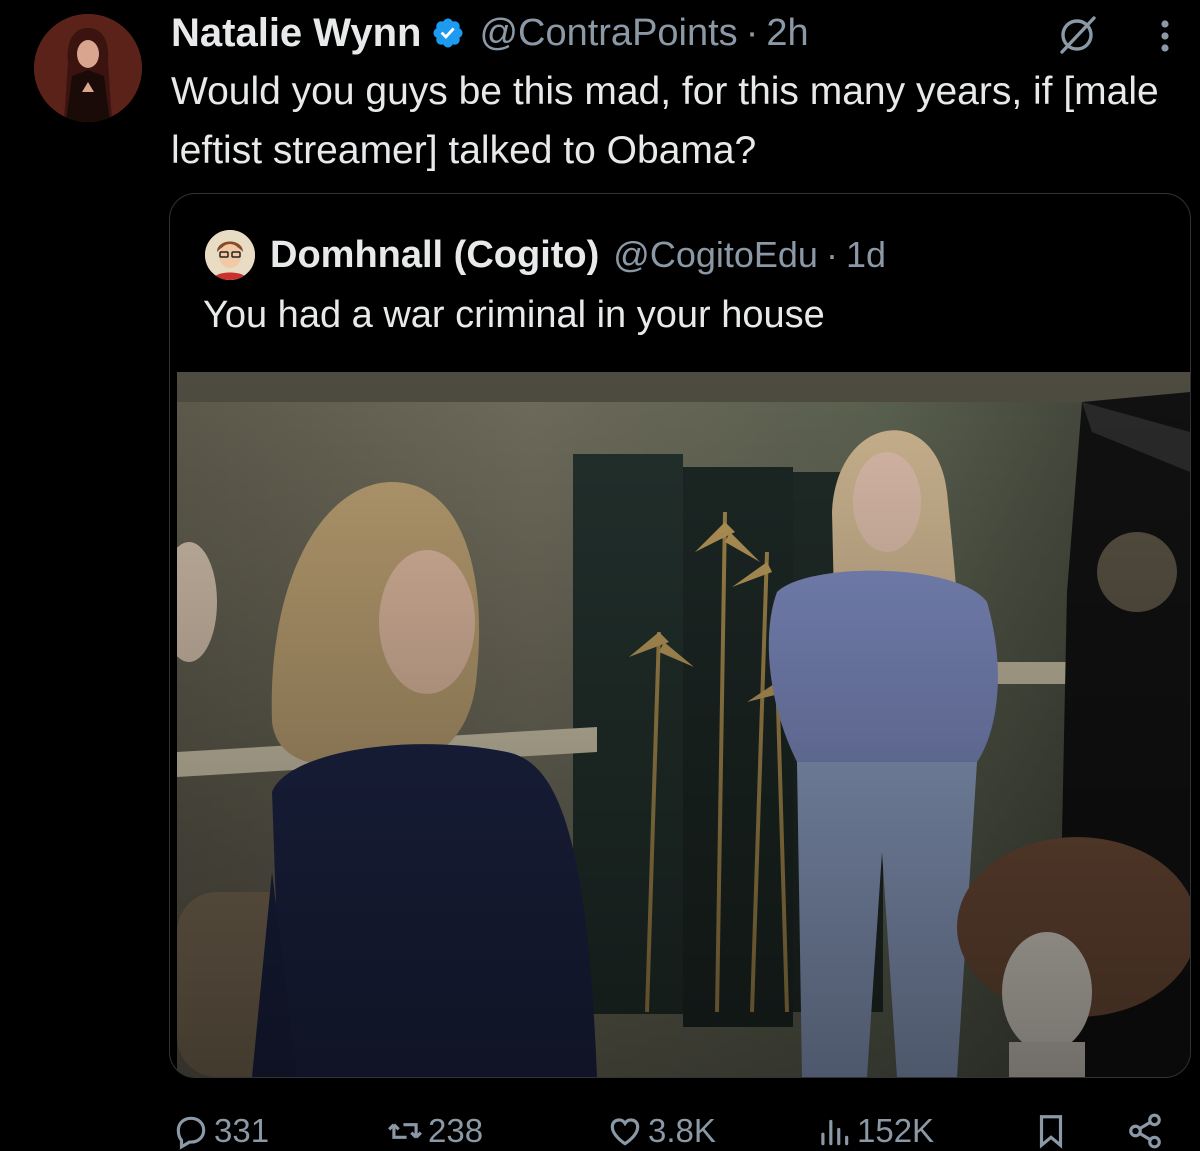 The image size is (1200, 1151). I want to click on verified-badge-icon, so click(448, 33).